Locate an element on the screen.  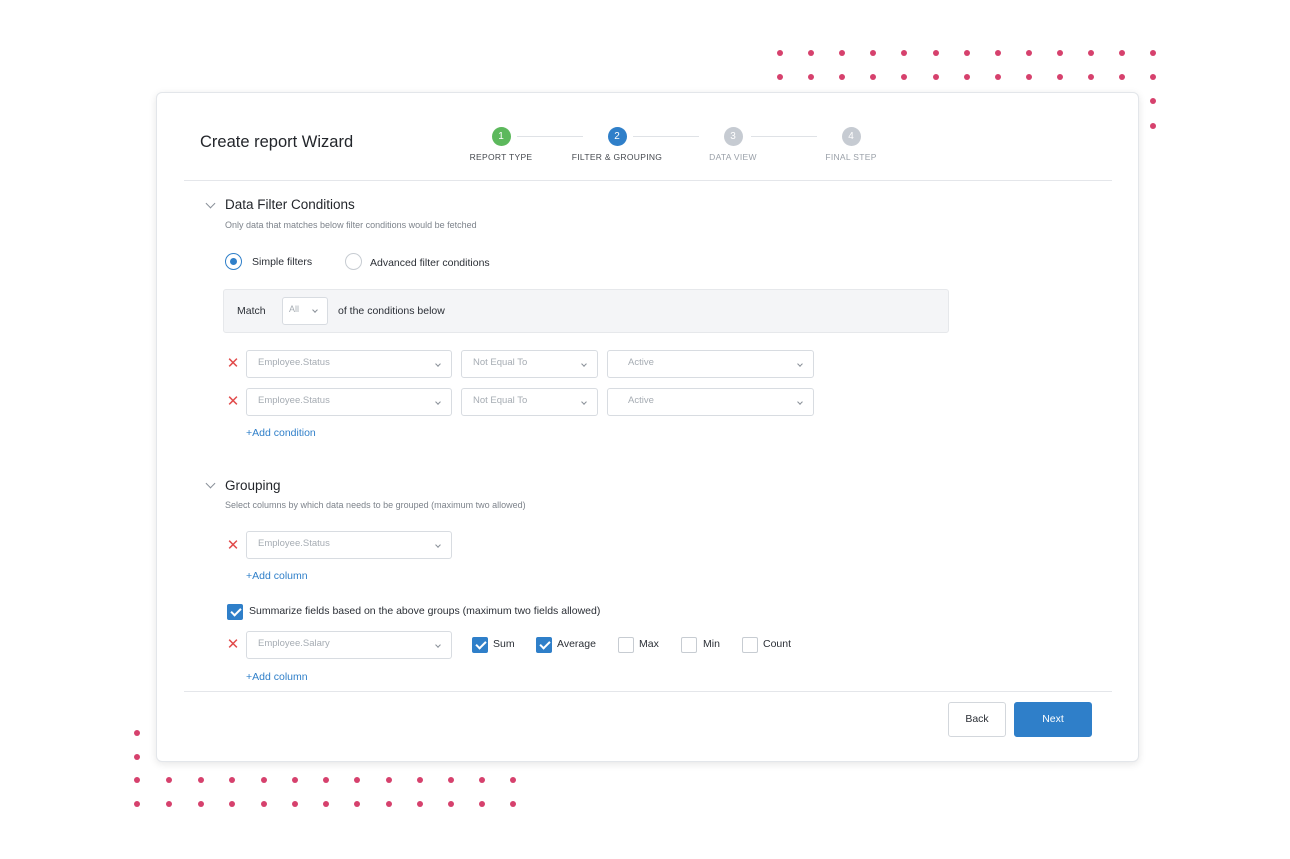
wizard-title: Create report Wizard is located at coordinates (277, 142).